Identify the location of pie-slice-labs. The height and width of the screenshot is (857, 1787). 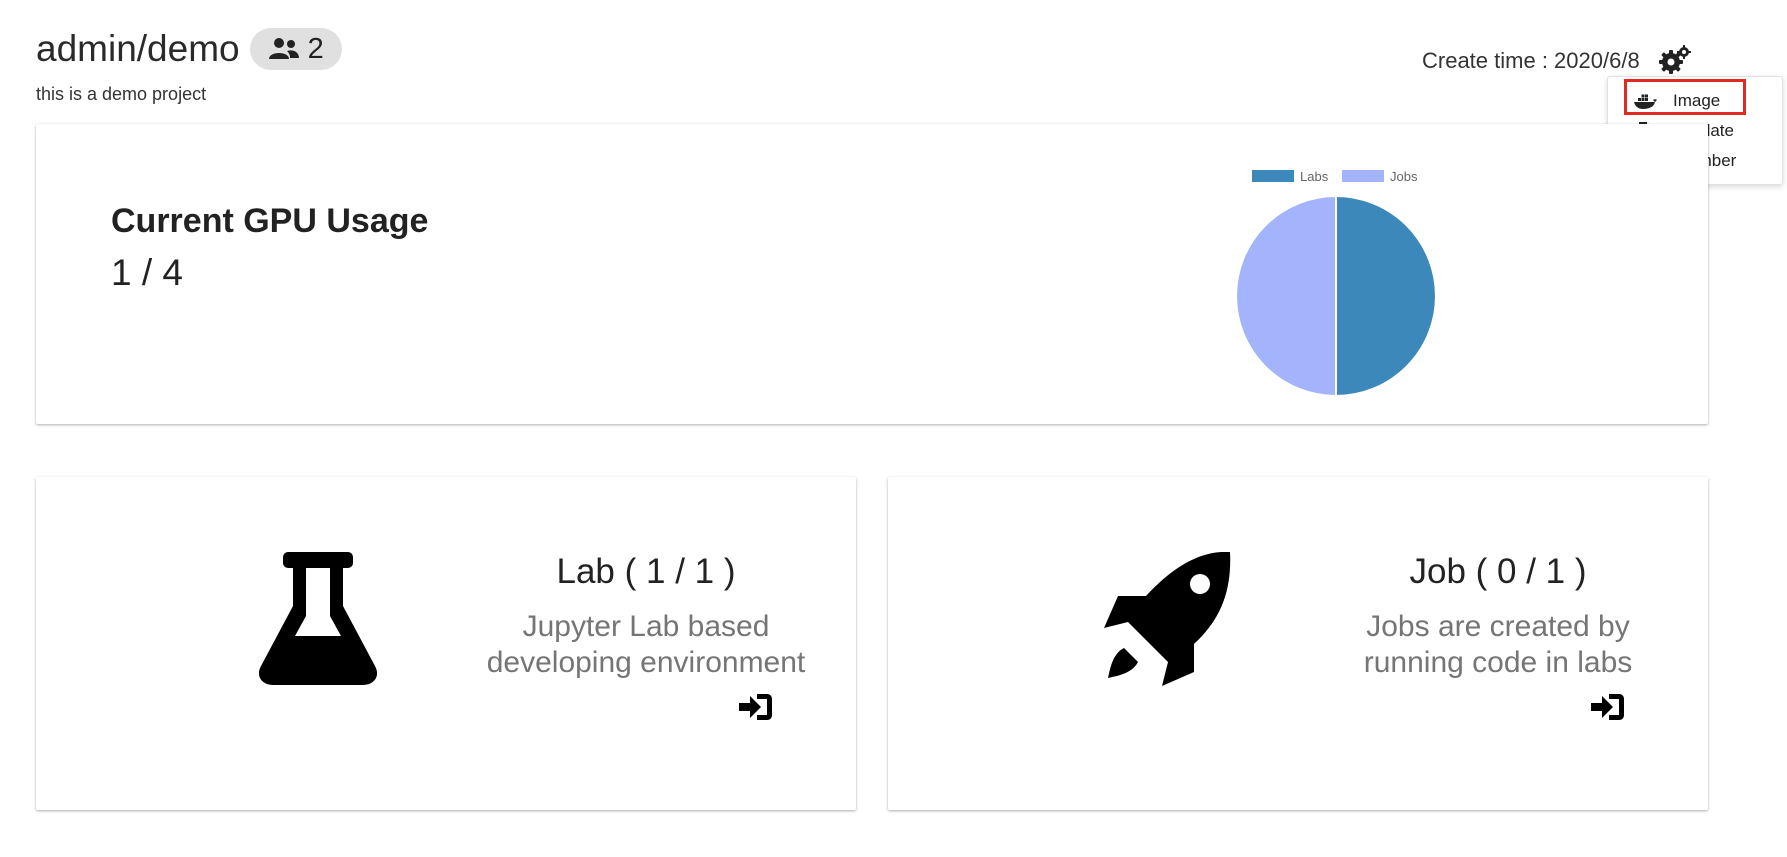
(1386, 295).